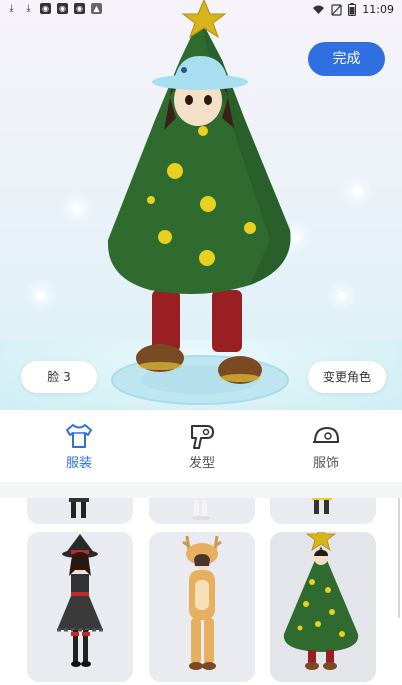  I want to click on outfit-card-reindeer, so click(202, 607).